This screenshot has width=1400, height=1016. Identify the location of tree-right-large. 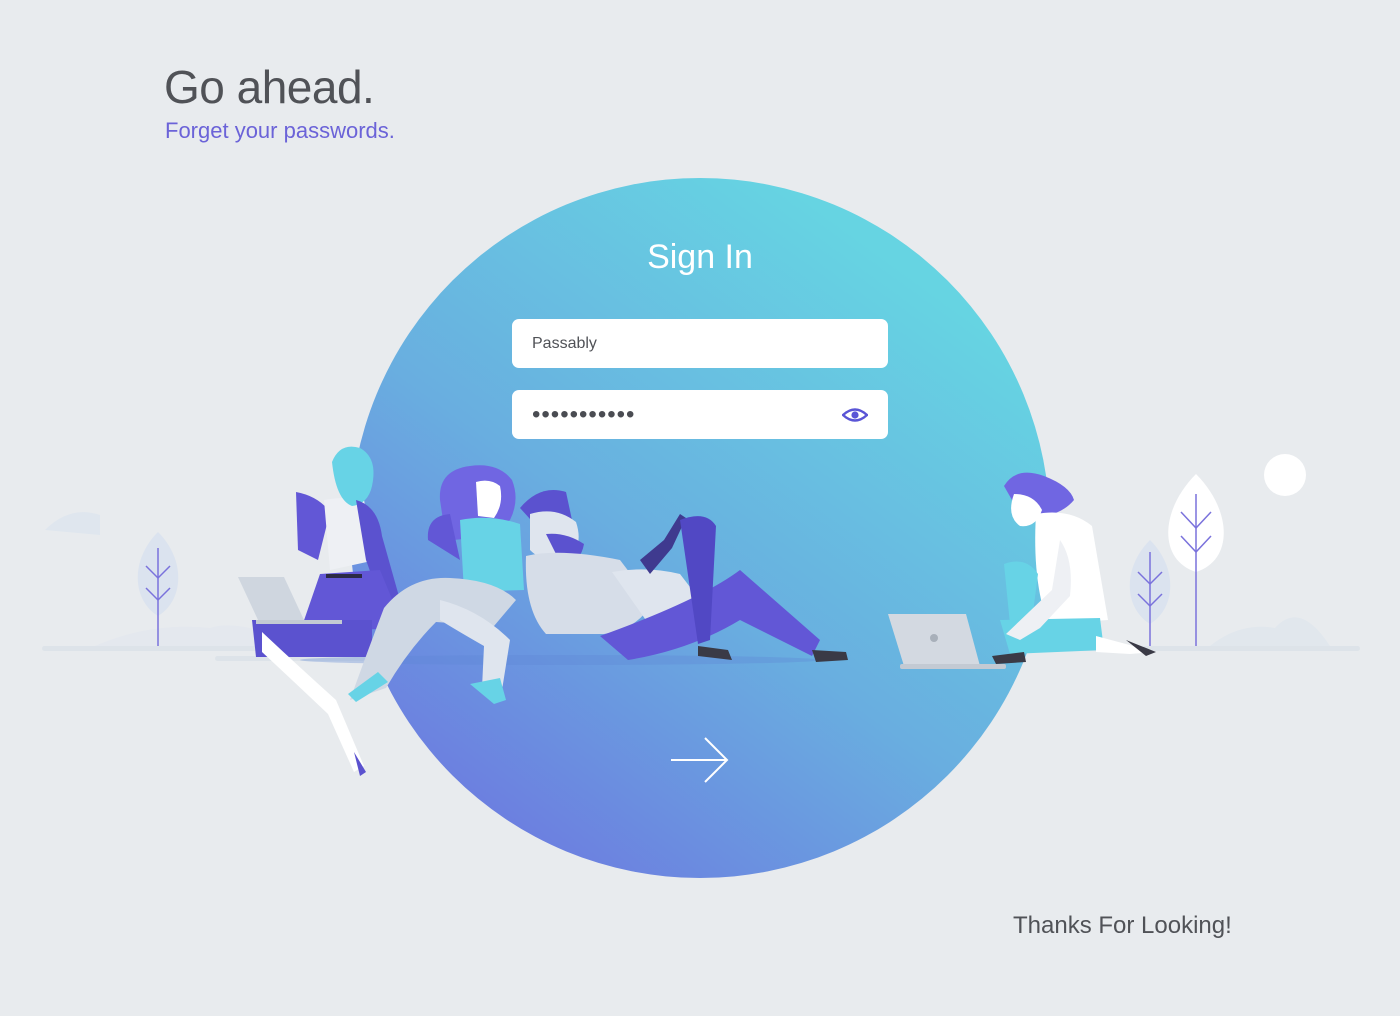
(1196, 560).